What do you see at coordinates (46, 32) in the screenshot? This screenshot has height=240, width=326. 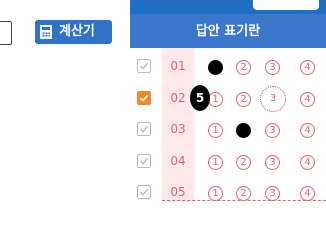 I see `calculator-icon` at bounding box center [46, 32].